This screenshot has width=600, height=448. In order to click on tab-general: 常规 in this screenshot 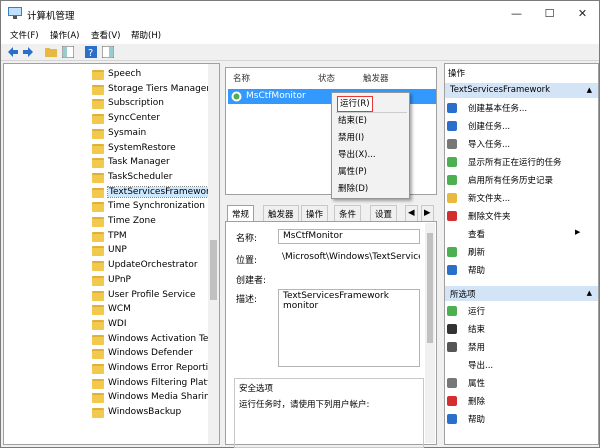, I will do `click(241, 213)`.